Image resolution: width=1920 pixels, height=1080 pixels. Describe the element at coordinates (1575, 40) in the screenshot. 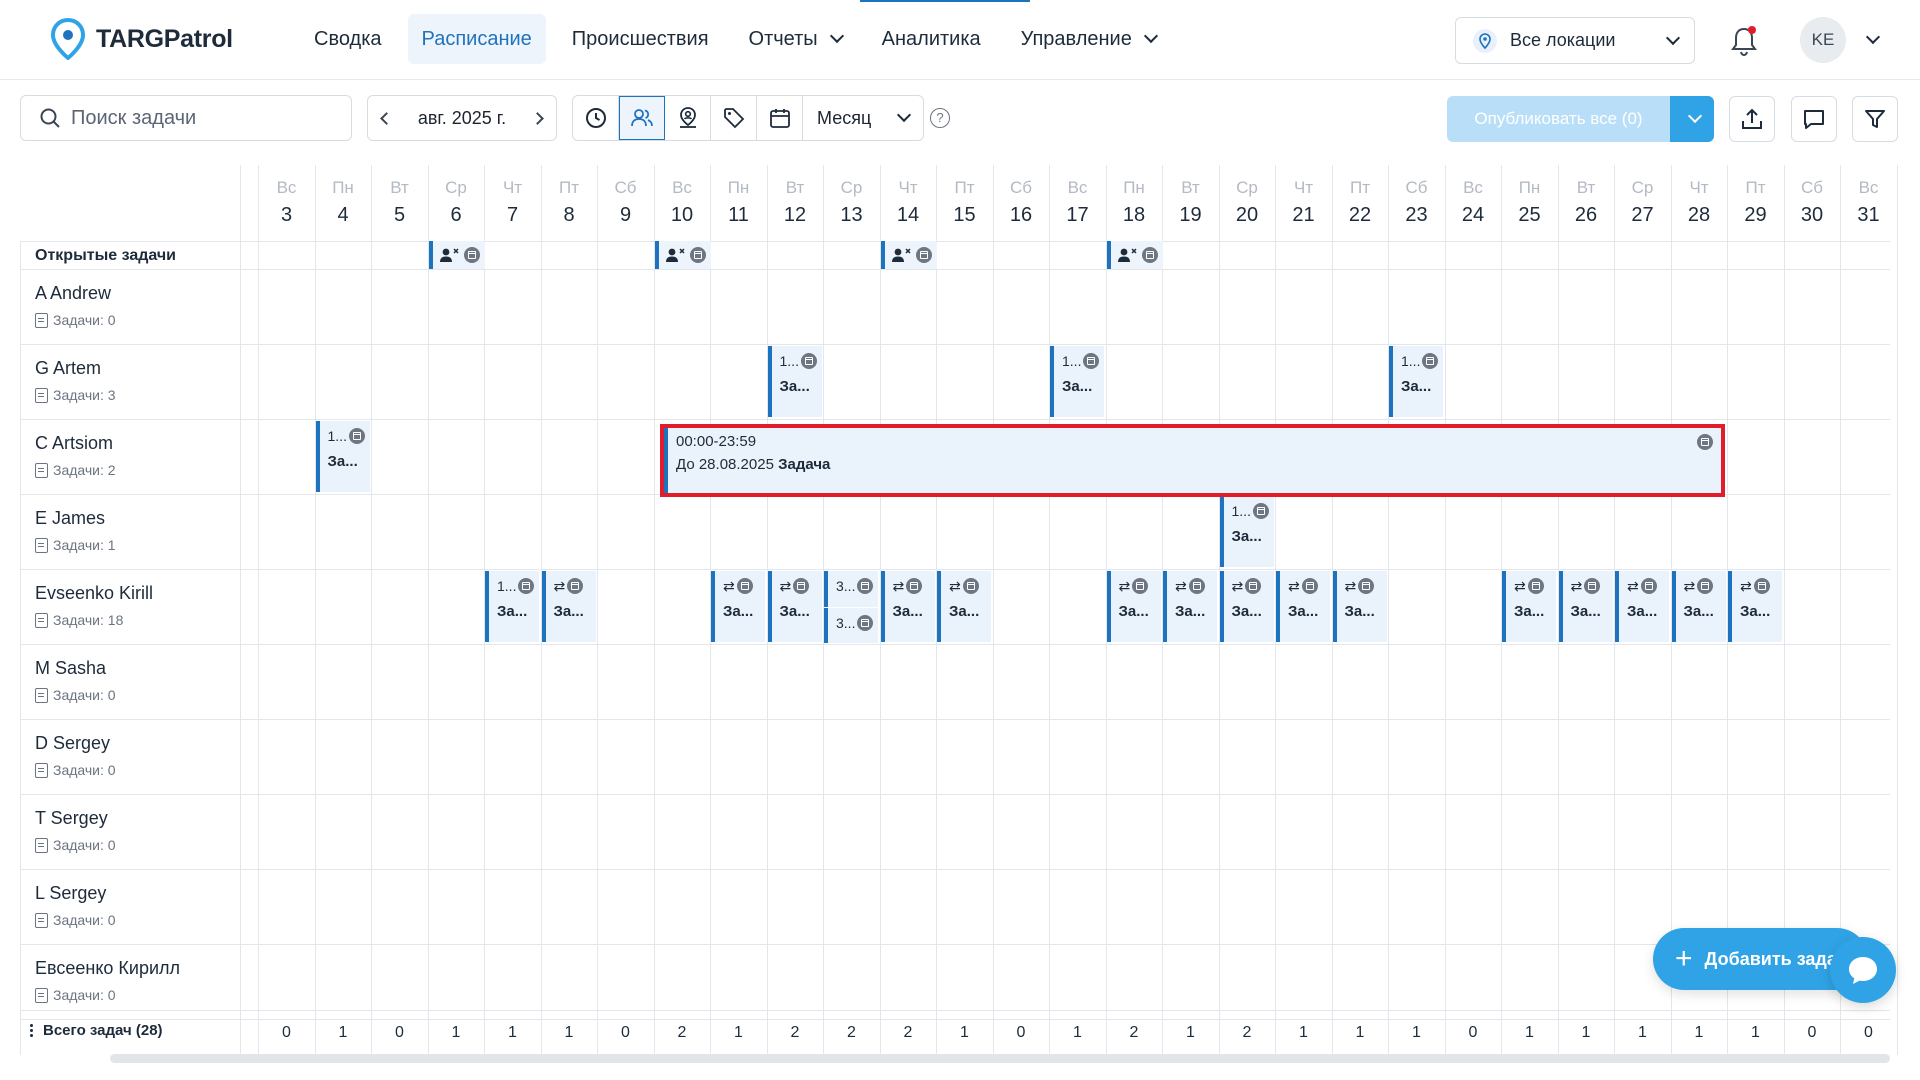

I see `location-select: Все локации` at that location.